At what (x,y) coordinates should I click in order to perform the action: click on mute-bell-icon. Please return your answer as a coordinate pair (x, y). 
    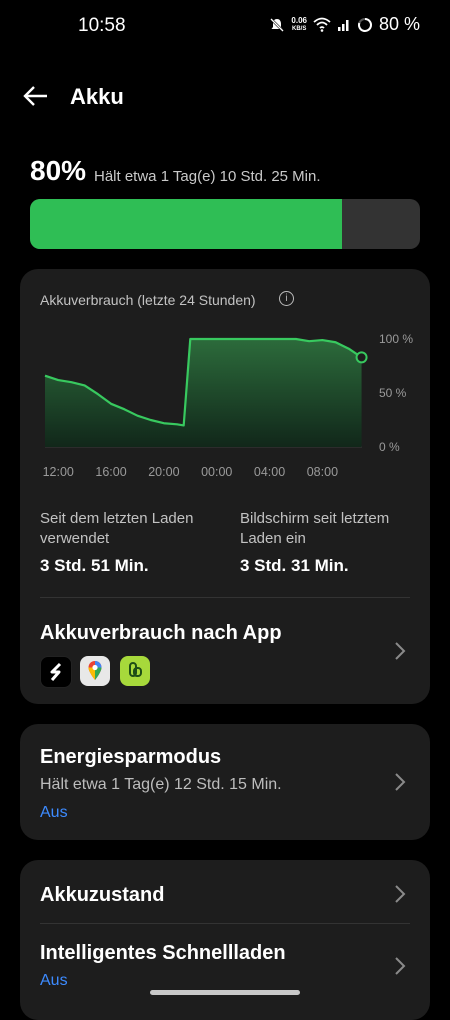
    Looking at the image, I should click on (277, 24).